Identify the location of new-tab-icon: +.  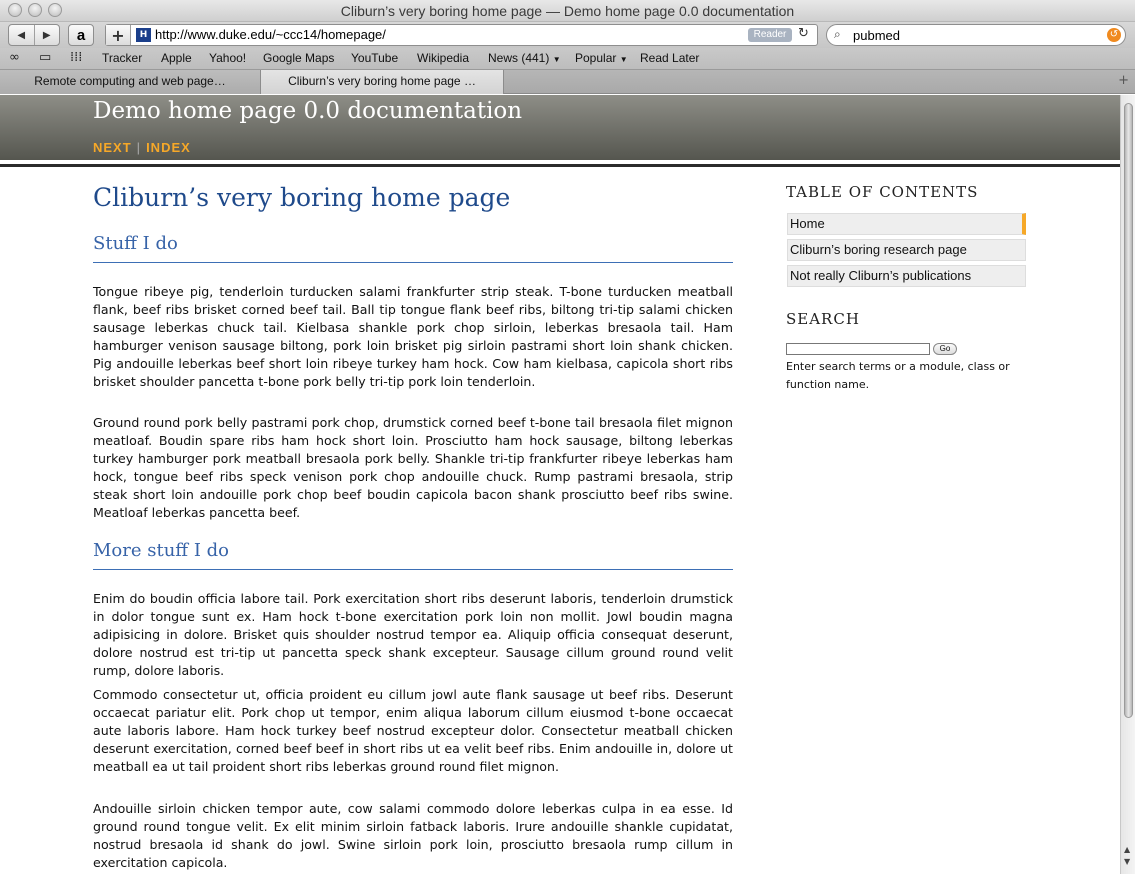
(1123, 80).